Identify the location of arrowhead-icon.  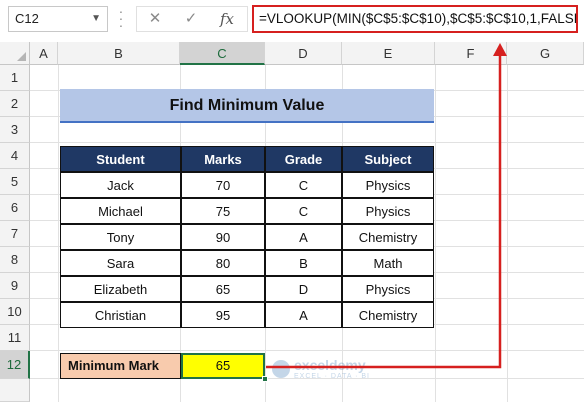
(500, 49).